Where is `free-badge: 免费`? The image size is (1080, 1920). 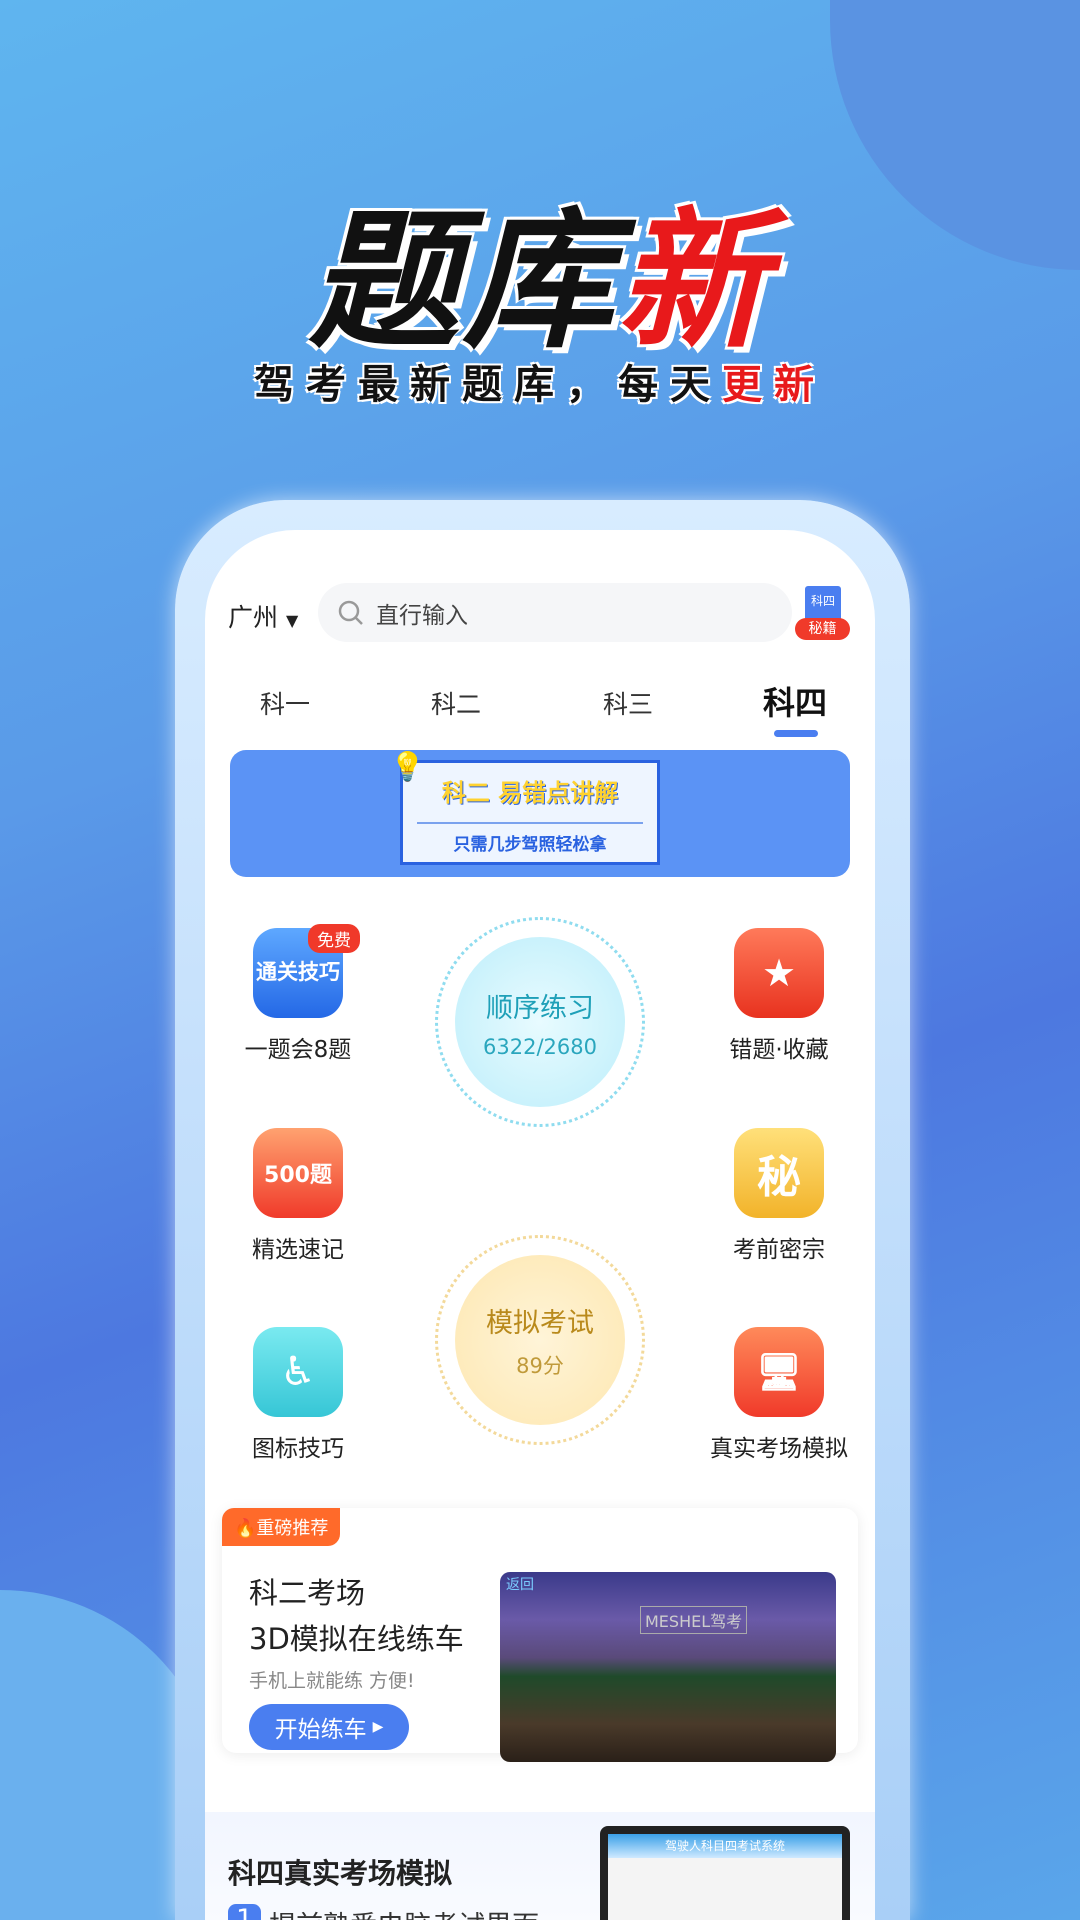
free-badge: 免费 is located at coordinates (334, 938).